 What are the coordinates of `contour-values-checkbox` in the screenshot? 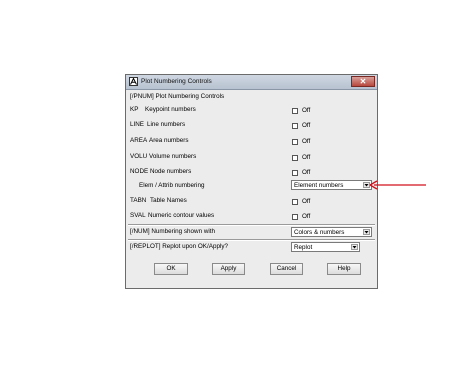 It's located at (295, 217).